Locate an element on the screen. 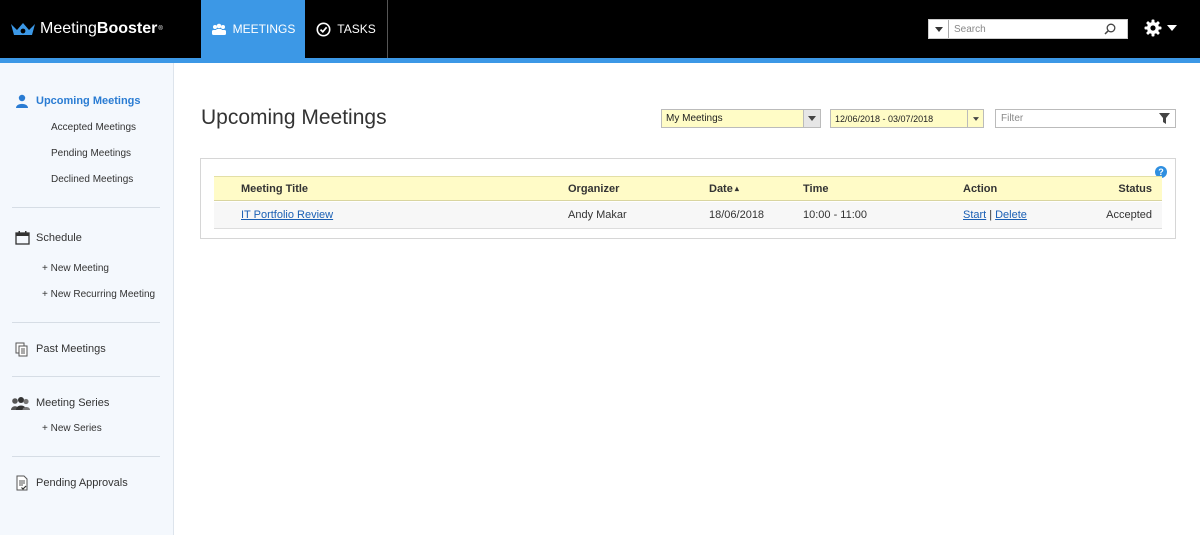 This screenshot has width=1200, height=535. header-accent-line is located at coordinates (600, 60).